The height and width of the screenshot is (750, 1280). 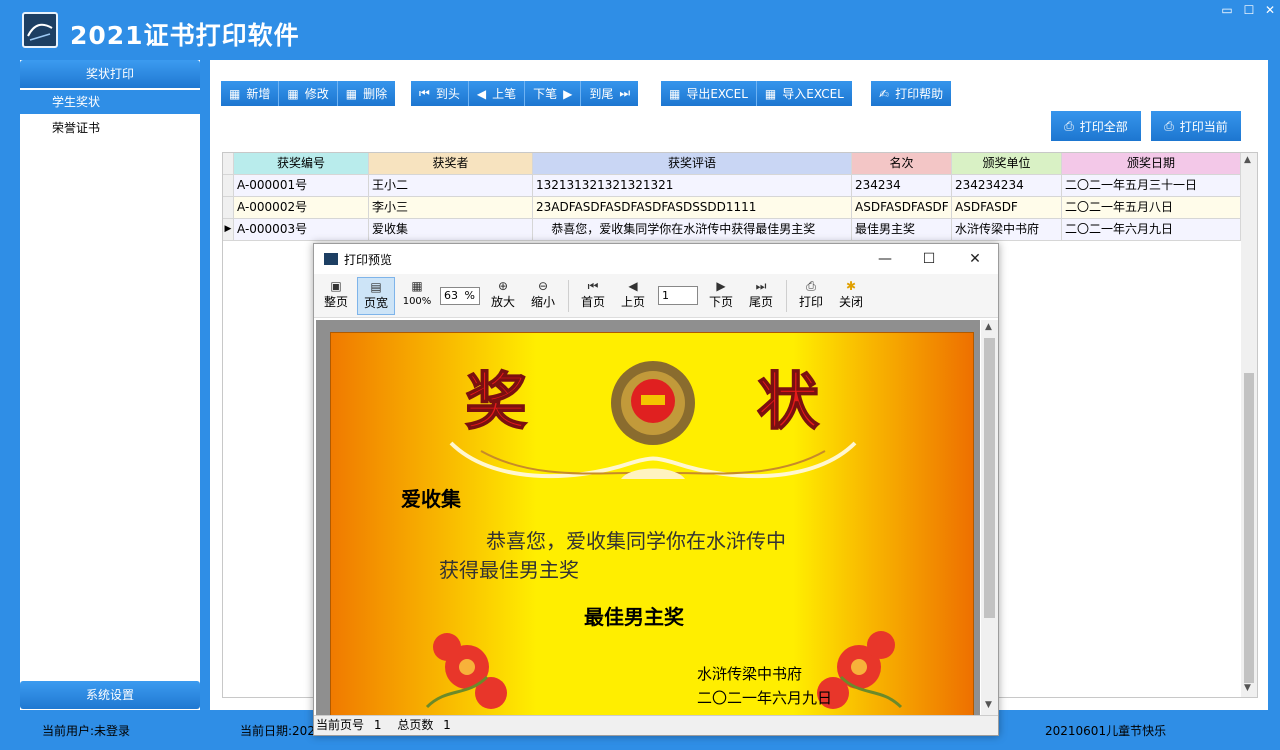 What do you see at coordinates (1007, 208) in the screenshot?
I see `cell-issuer: ASDFASDF` at bounding box center [1007, 208].